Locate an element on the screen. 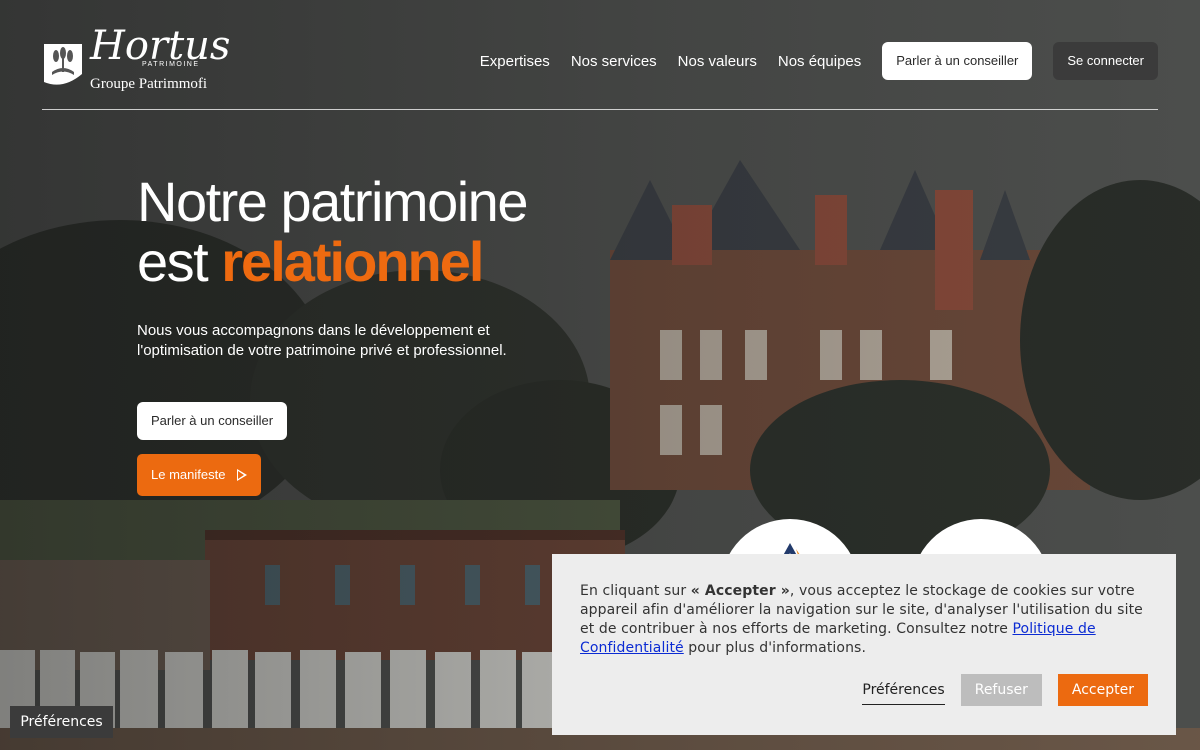  manifest-button-label: Le manifeste is located at coordinates (188, 474).